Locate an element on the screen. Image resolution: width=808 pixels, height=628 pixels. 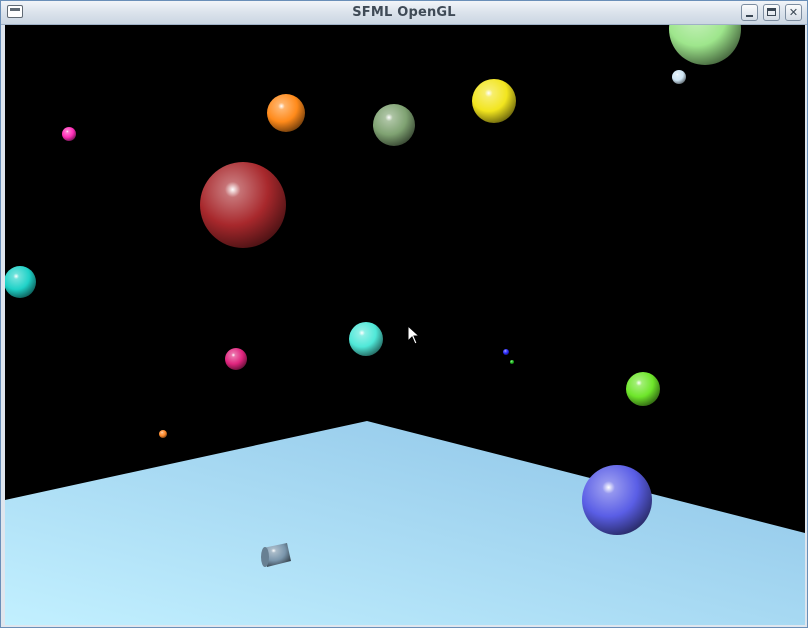
mouse-pointer-icon is located at coordinates (414, 335).